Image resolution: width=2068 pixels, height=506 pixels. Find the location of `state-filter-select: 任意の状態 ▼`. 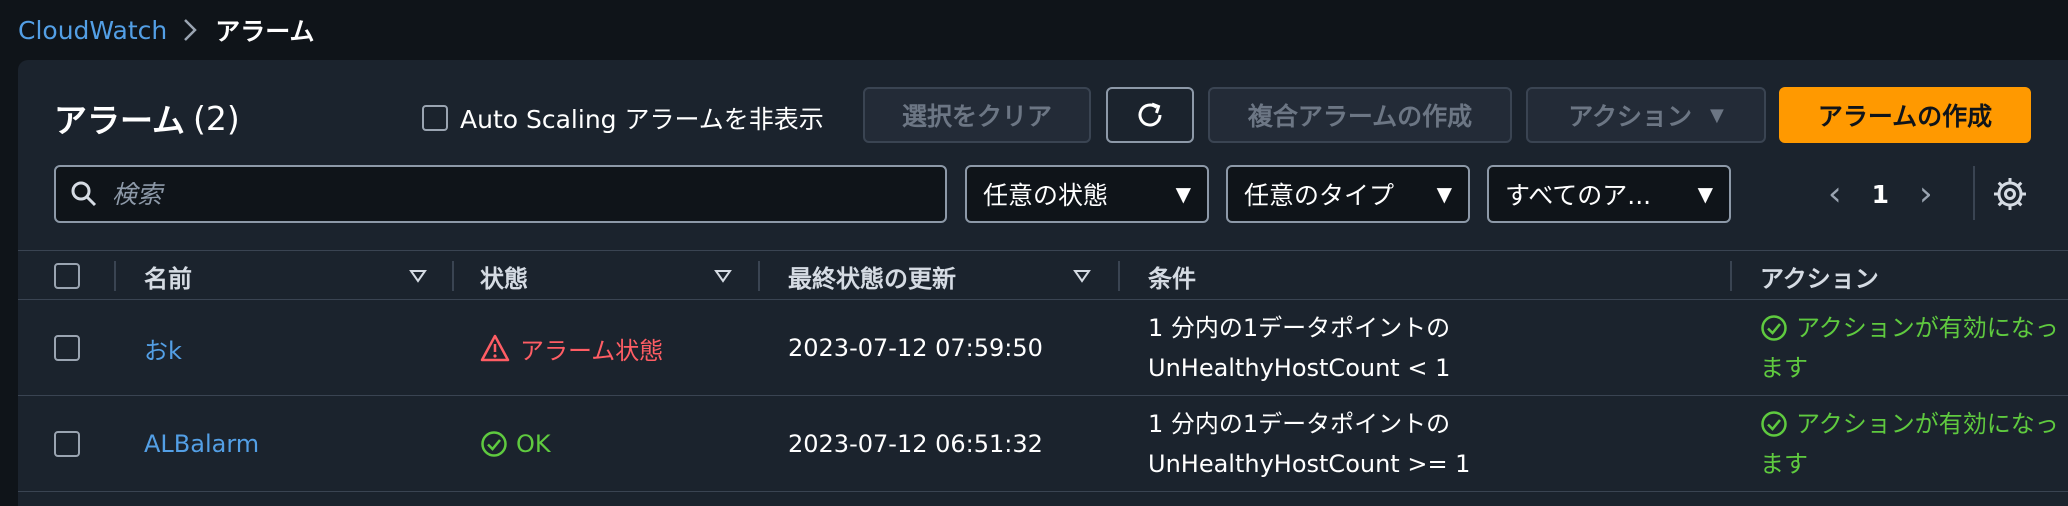

state-filter-select: 任意の状態 ▼ is located at coordinates (1087, 194).